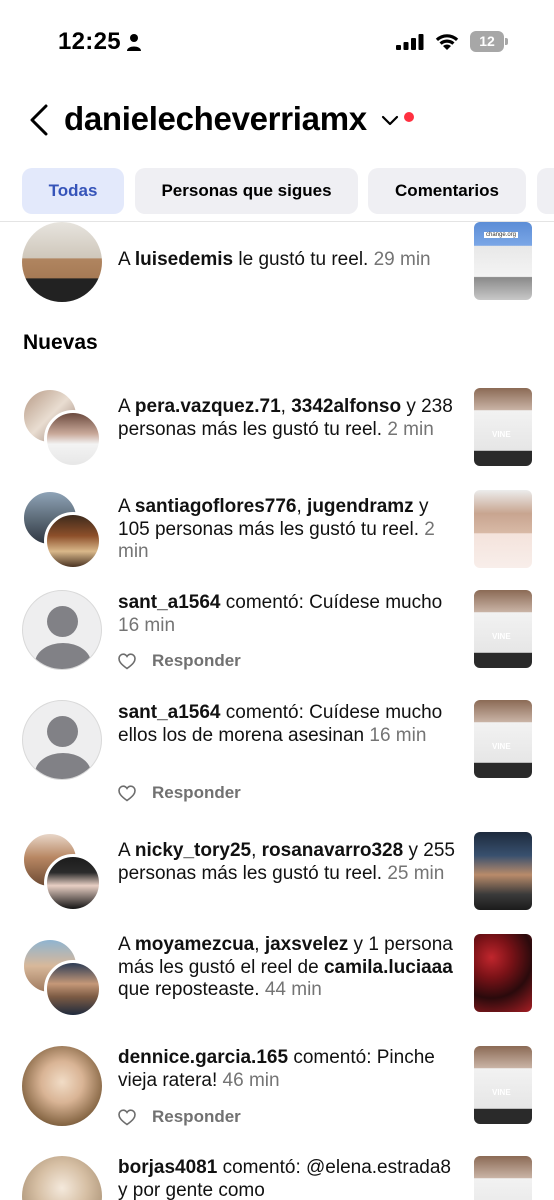  I want to click on username-link: jaxsvelez, so click(306, 944).